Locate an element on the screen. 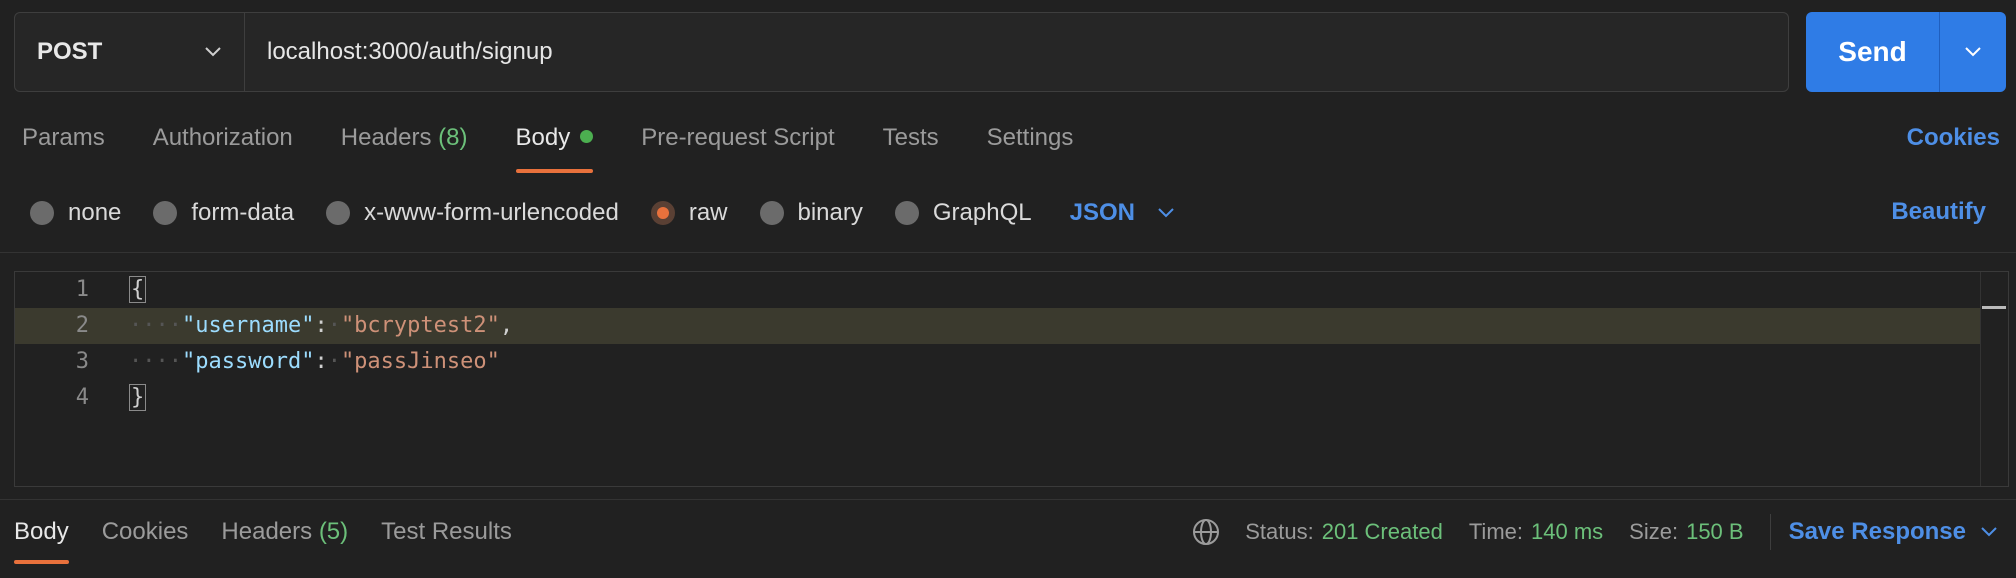 The width and height of the screenshot is (2016, 578). close-brace: } is located at coordinates (138, 397).